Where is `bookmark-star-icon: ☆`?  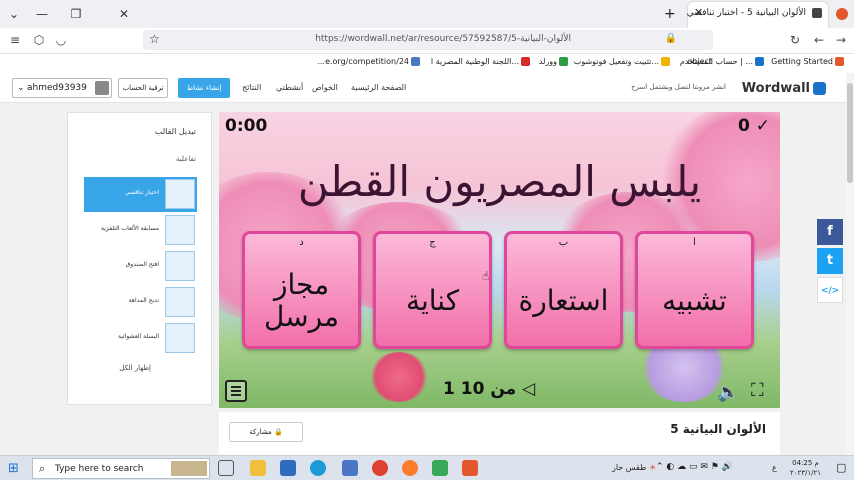
bookmark-star-icon: ☆ is located at coordinates (154, 39).